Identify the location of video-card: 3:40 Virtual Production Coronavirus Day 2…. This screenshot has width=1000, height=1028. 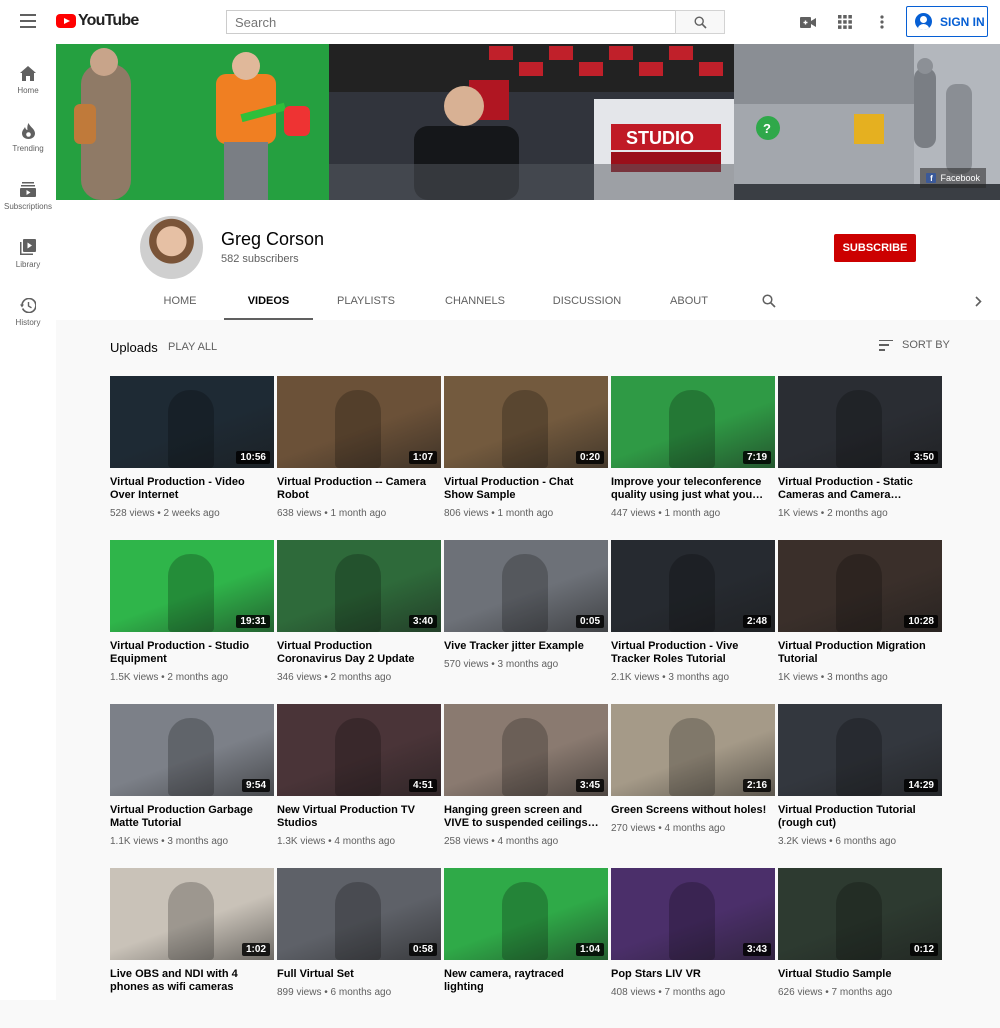
(359, 620).